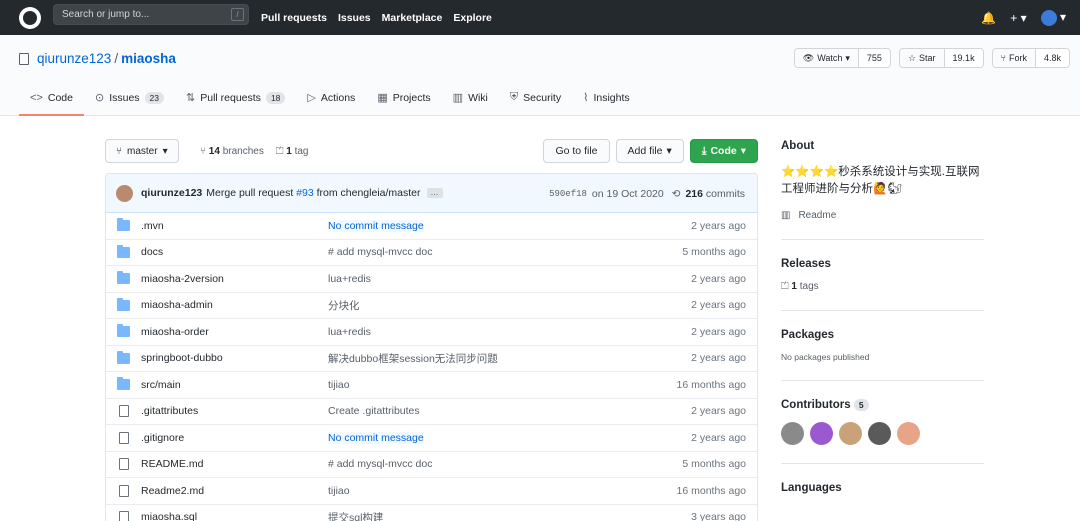 The width and height of the screenshot is (1080, 521). I want to click on watch-button: 👁 Watch ▾, so click(826, 58).